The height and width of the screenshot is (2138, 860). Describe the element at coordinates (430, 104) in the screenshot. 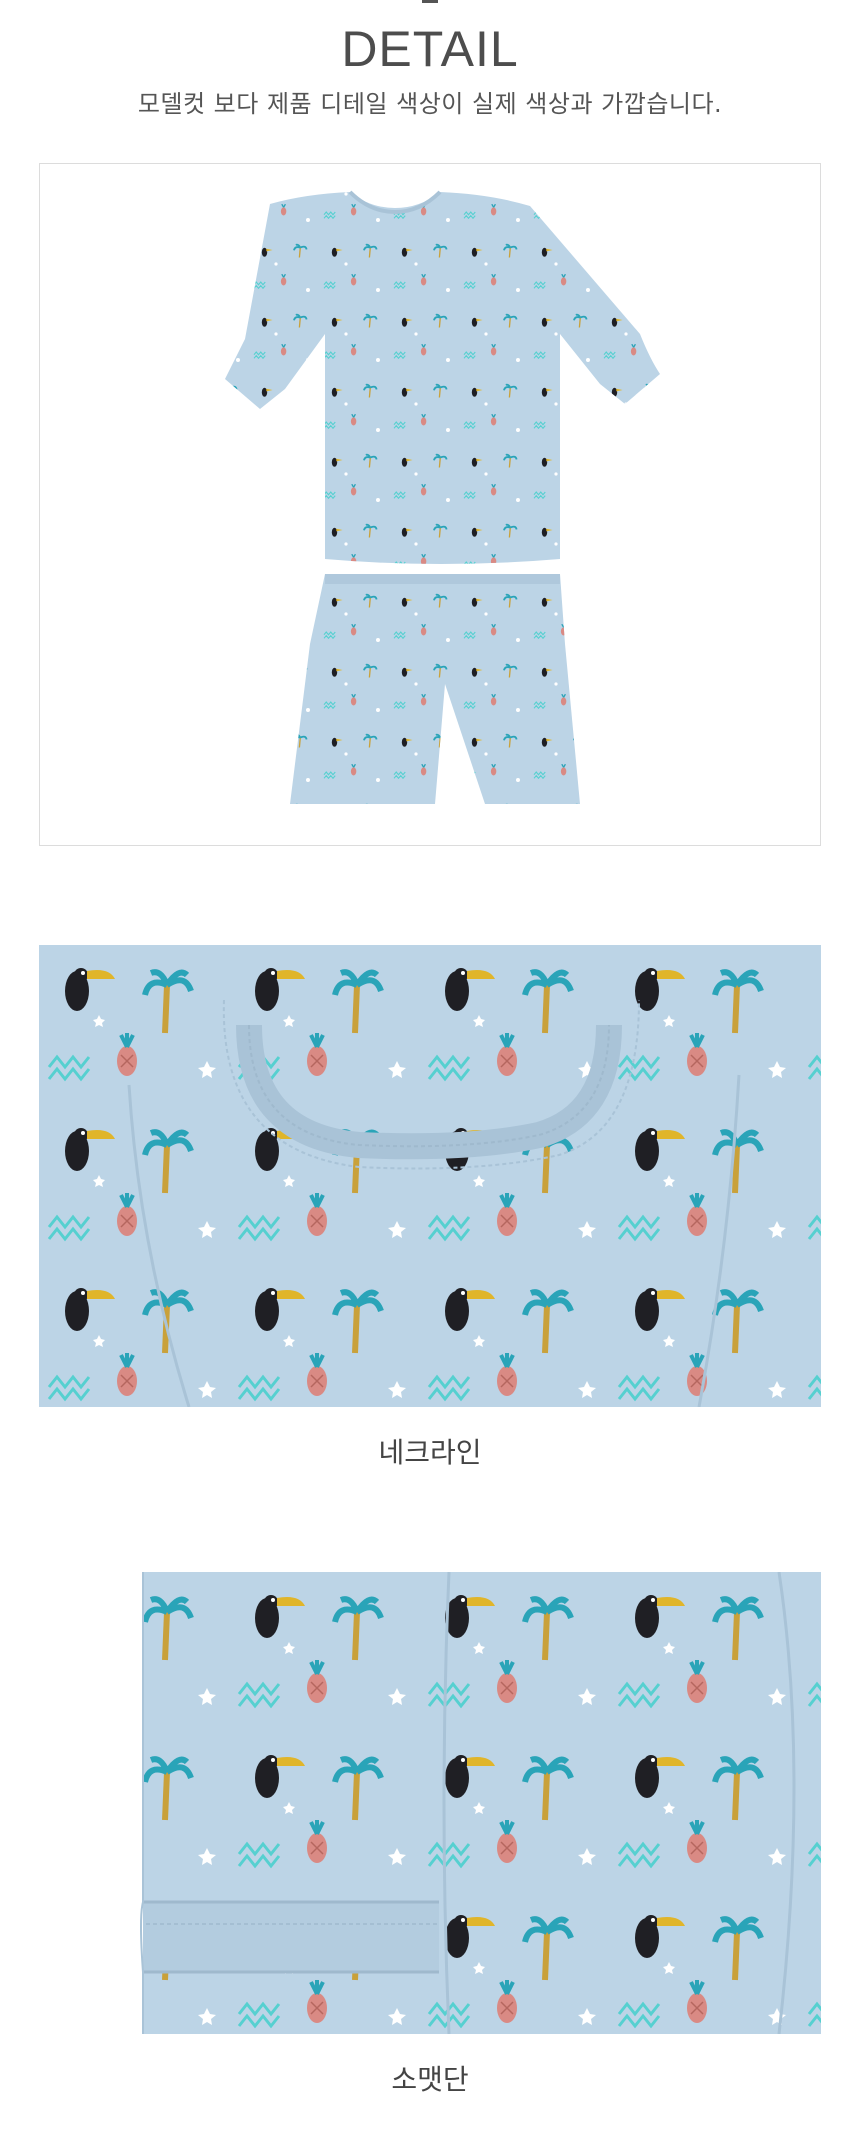

I see `section-subtitle: 모델컷 보다 제품 디테일 색상이 실제 색상과 가깝습니다.` at that location.